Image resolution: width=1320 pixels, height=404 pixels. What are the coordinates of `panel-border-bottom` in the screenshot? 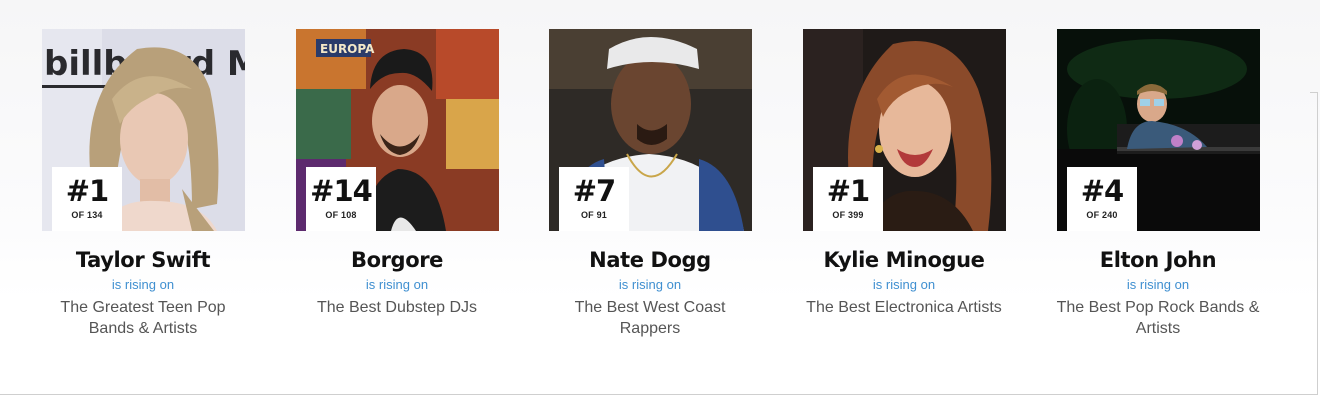 It's located at (659, 394).